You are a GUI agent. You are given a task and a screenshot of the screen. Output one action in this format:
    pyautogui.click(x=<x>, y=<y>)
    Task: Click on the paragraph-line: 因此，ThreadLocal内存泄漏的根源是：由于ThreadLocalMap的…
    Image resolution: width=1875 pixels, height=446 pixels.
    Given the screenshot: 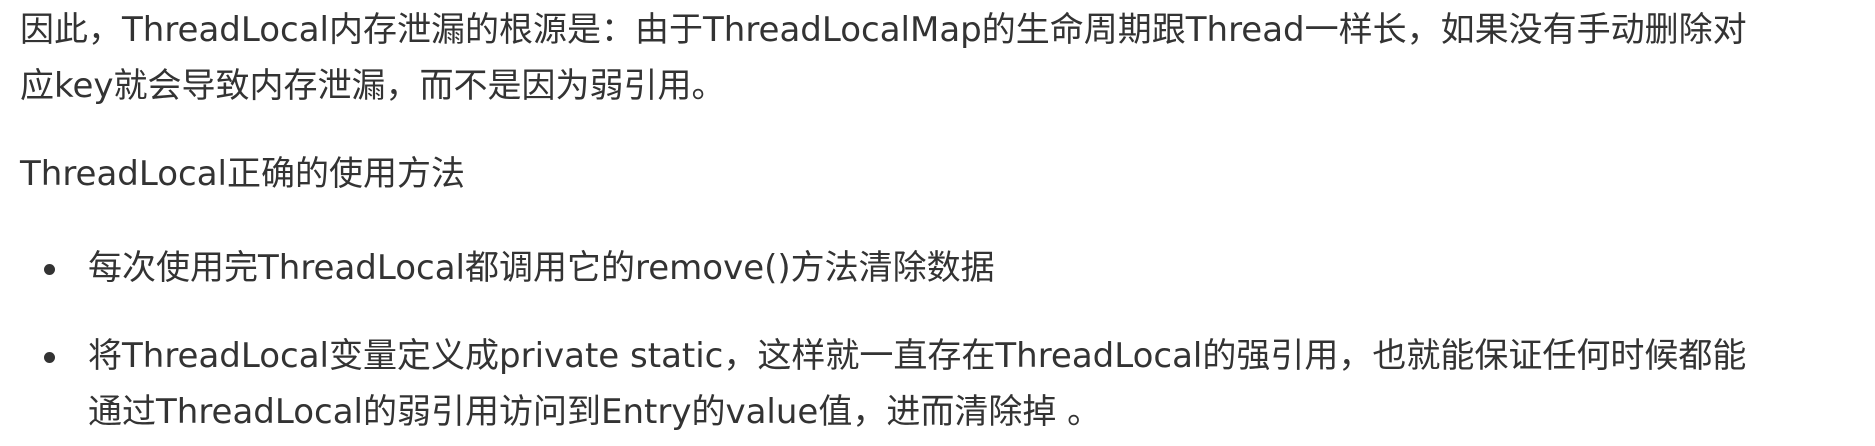 What is the action you would take?
    pyautogui.click(x=883, y=30)
    